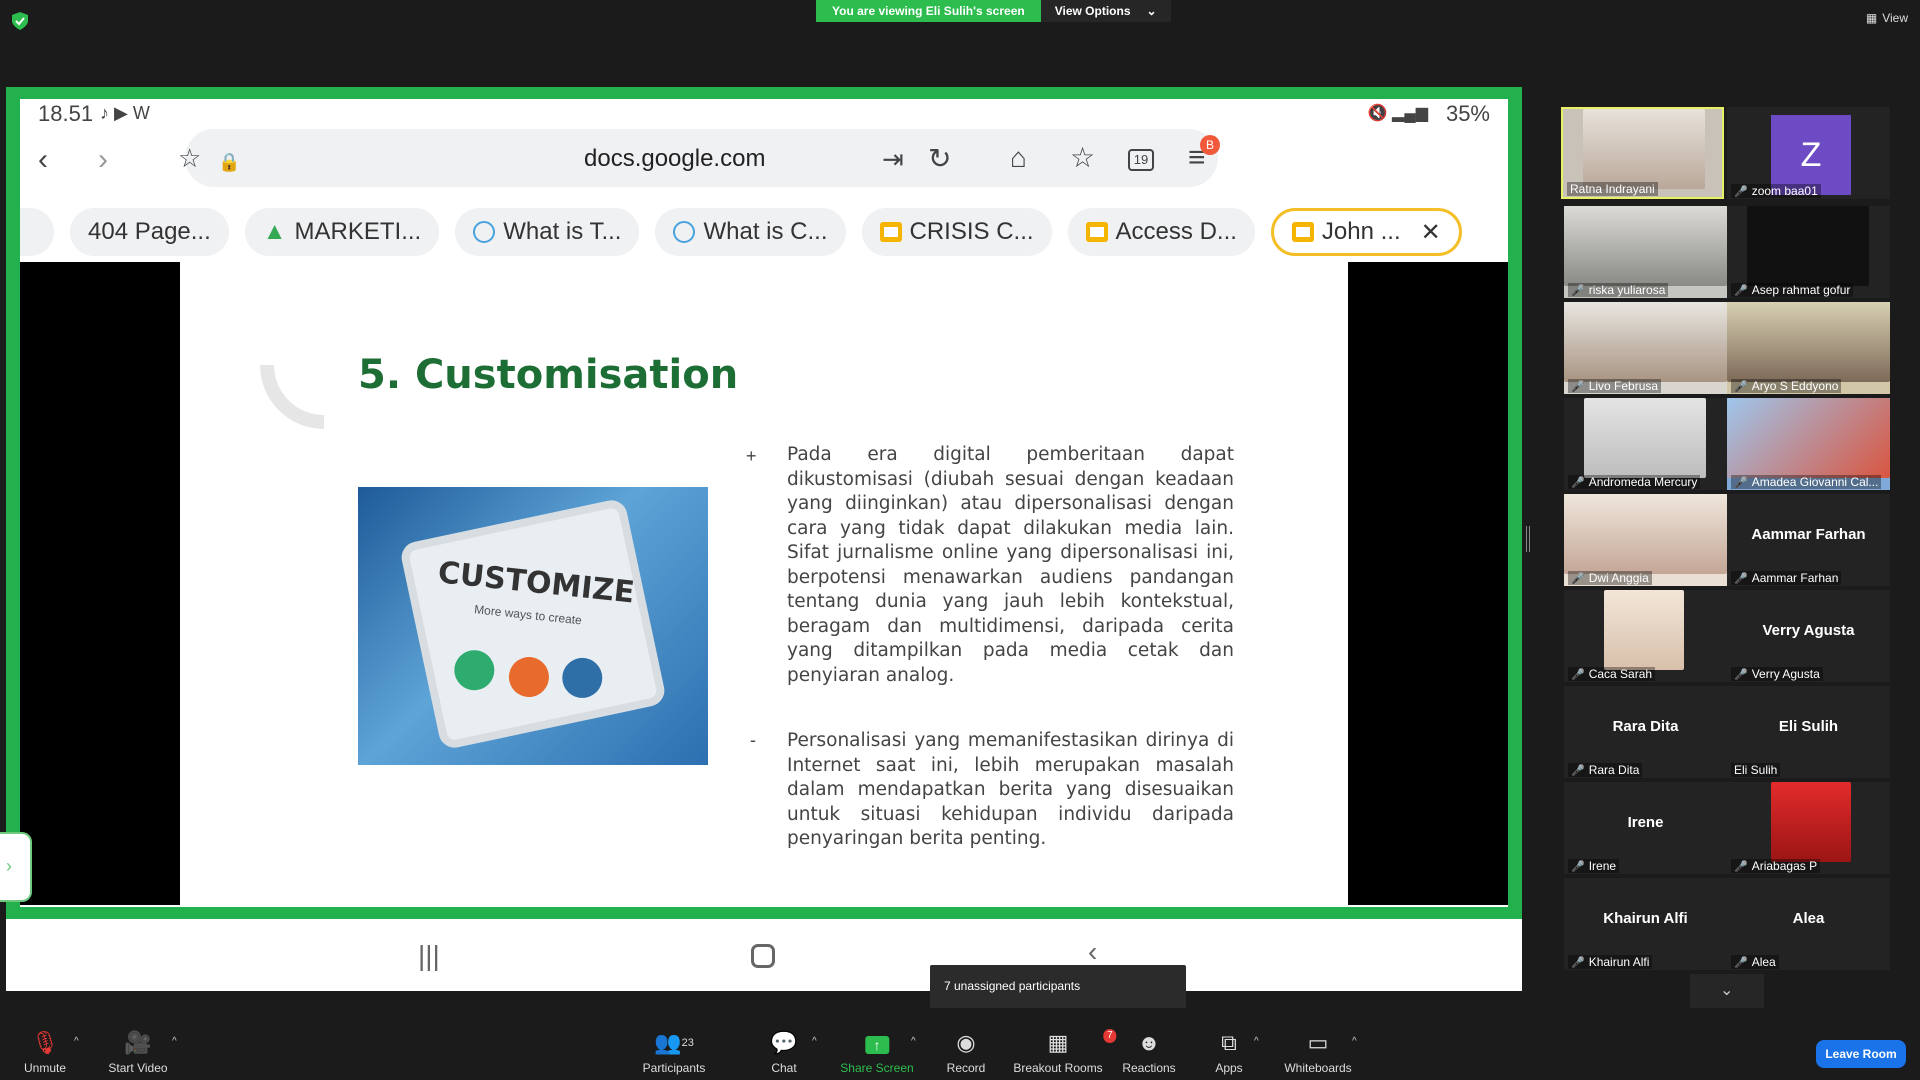 This screenshot has height=1080, width=1920. I want to click on slides-icon, so click(1096, 232).